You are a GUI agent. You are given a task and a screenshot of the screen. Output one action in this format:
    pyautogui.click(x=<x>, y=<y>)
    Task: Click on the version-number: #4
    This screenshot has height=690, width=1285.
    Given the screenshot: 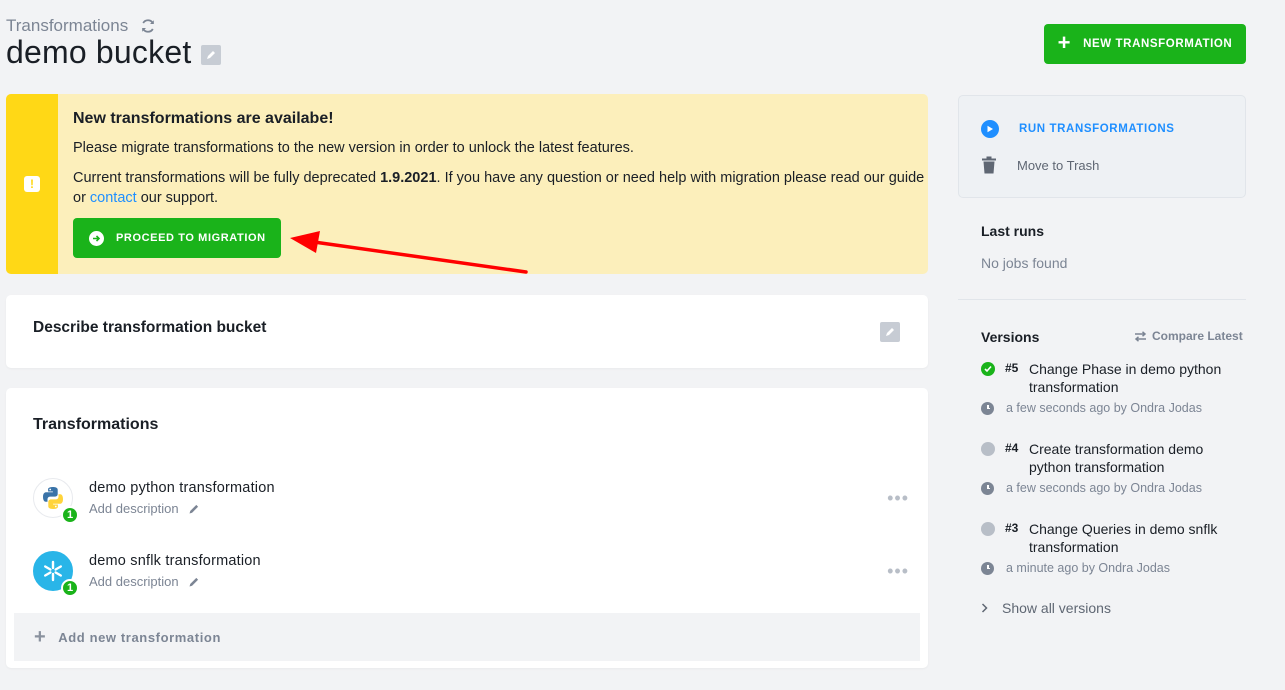 What is the action you would take?
    pyautogui.click(x=1012, y=448)
    